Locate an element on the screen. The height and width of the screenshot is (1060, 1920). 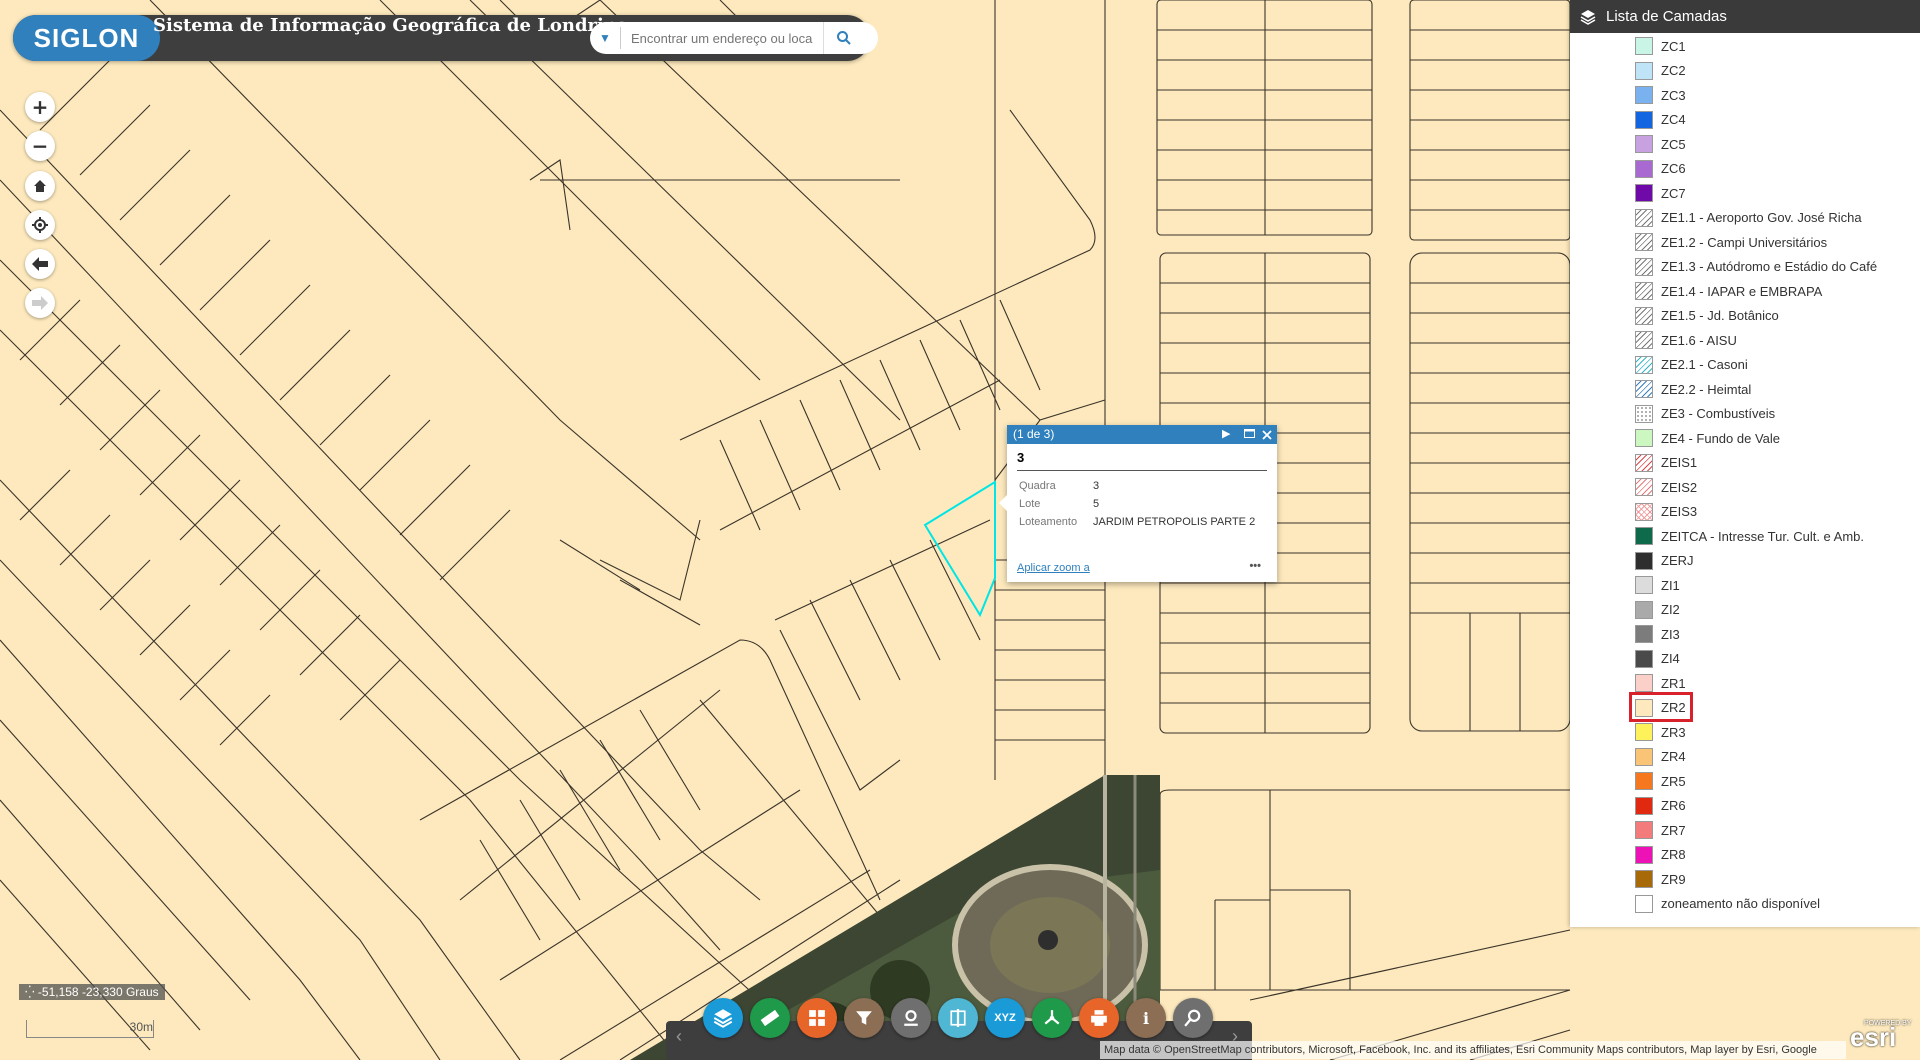
location-icon is located at coordinates (911, 1018).